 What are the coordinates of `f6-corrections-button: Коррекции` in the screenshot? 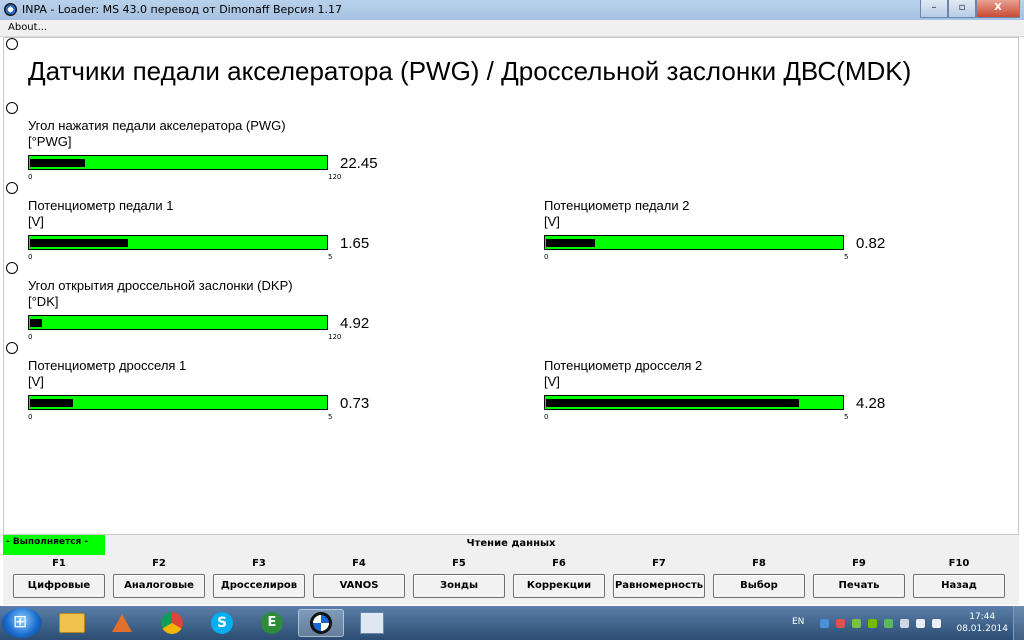 It's located at (559, 586).